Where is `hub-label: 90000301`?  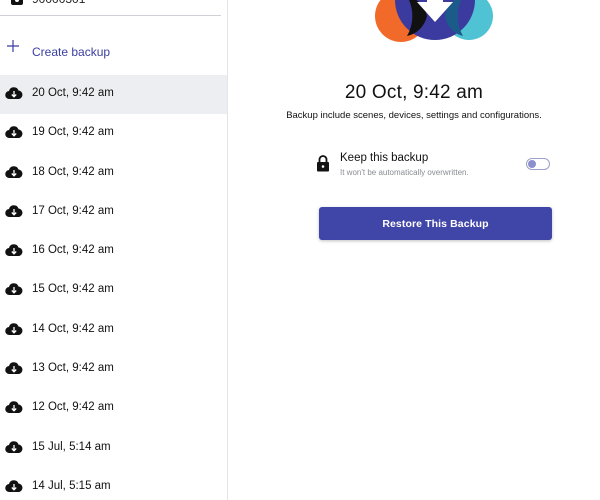 hub-label: 90000301 is located at coordinates (58, 3).